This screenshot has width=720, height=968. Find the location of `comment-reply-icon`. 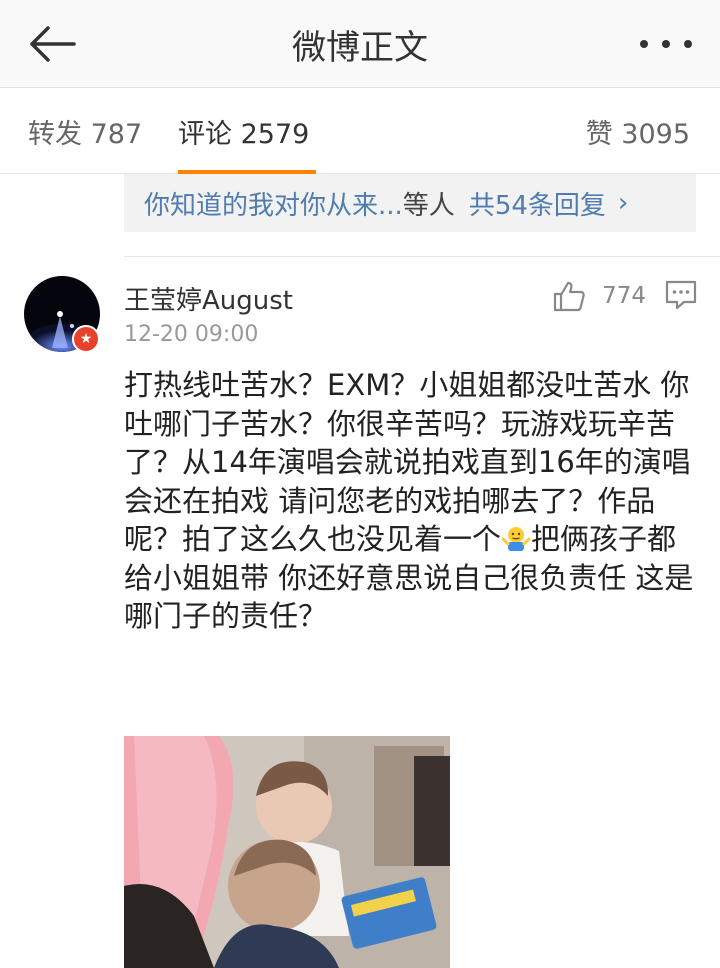

comment-reply-icon is located at coordinates (681, 295).